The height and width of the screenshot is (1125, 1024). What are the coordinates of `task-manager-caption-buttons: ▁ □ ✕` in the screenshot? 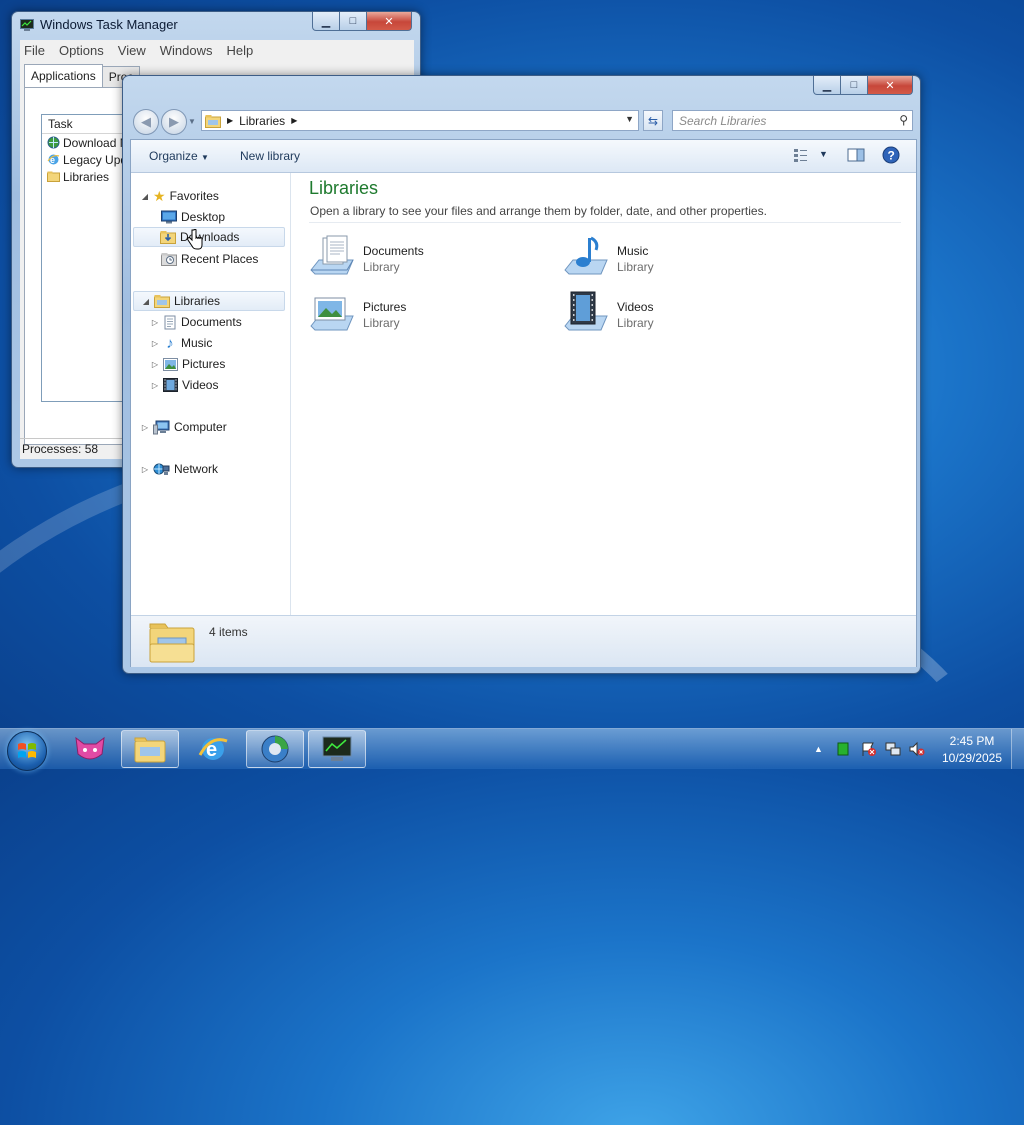 It's located at (362, 21).